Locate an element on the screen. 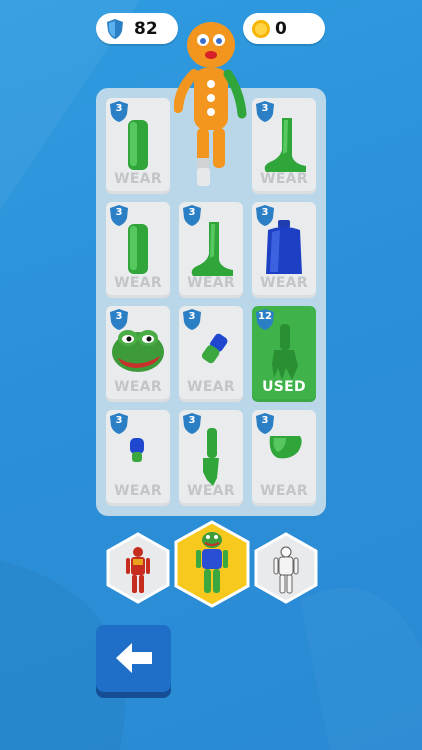 The image size is (422, 750). green-hand-icon is located at coordinates (285, 352).